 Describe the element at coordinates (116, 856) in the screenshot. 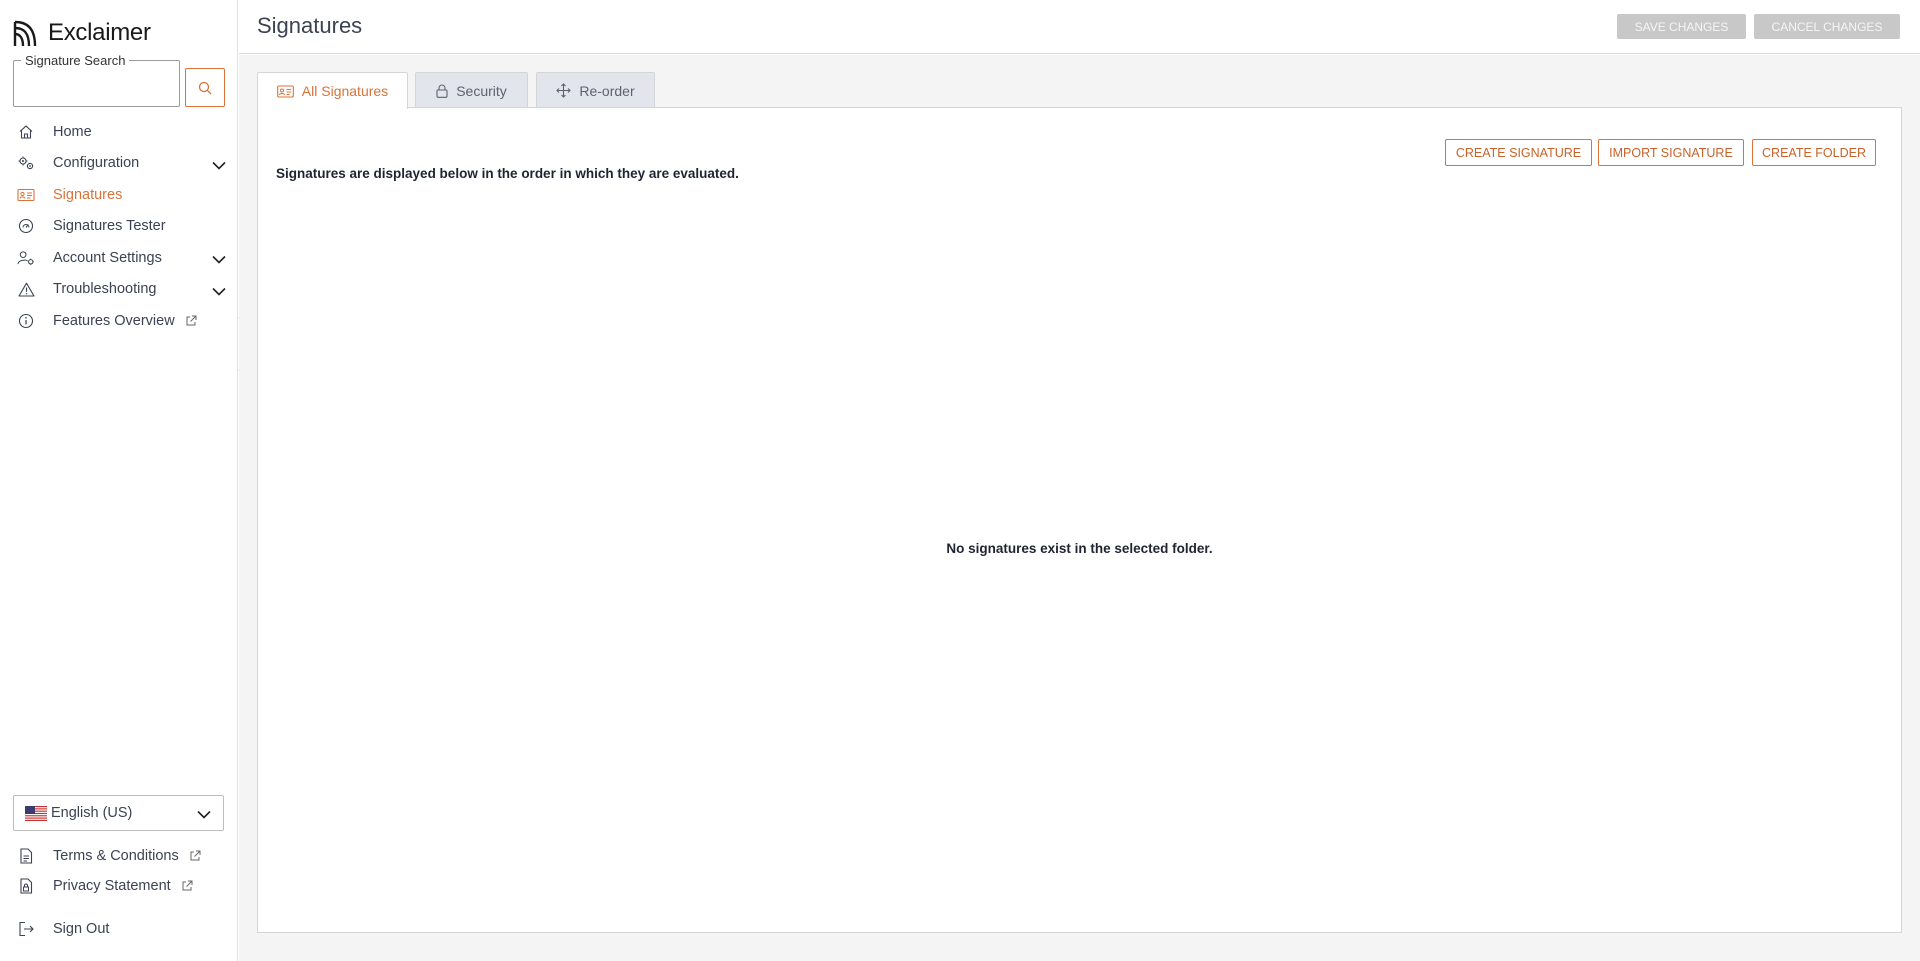

I see `sidebar-item-label: Terms & Conditions` at that location.